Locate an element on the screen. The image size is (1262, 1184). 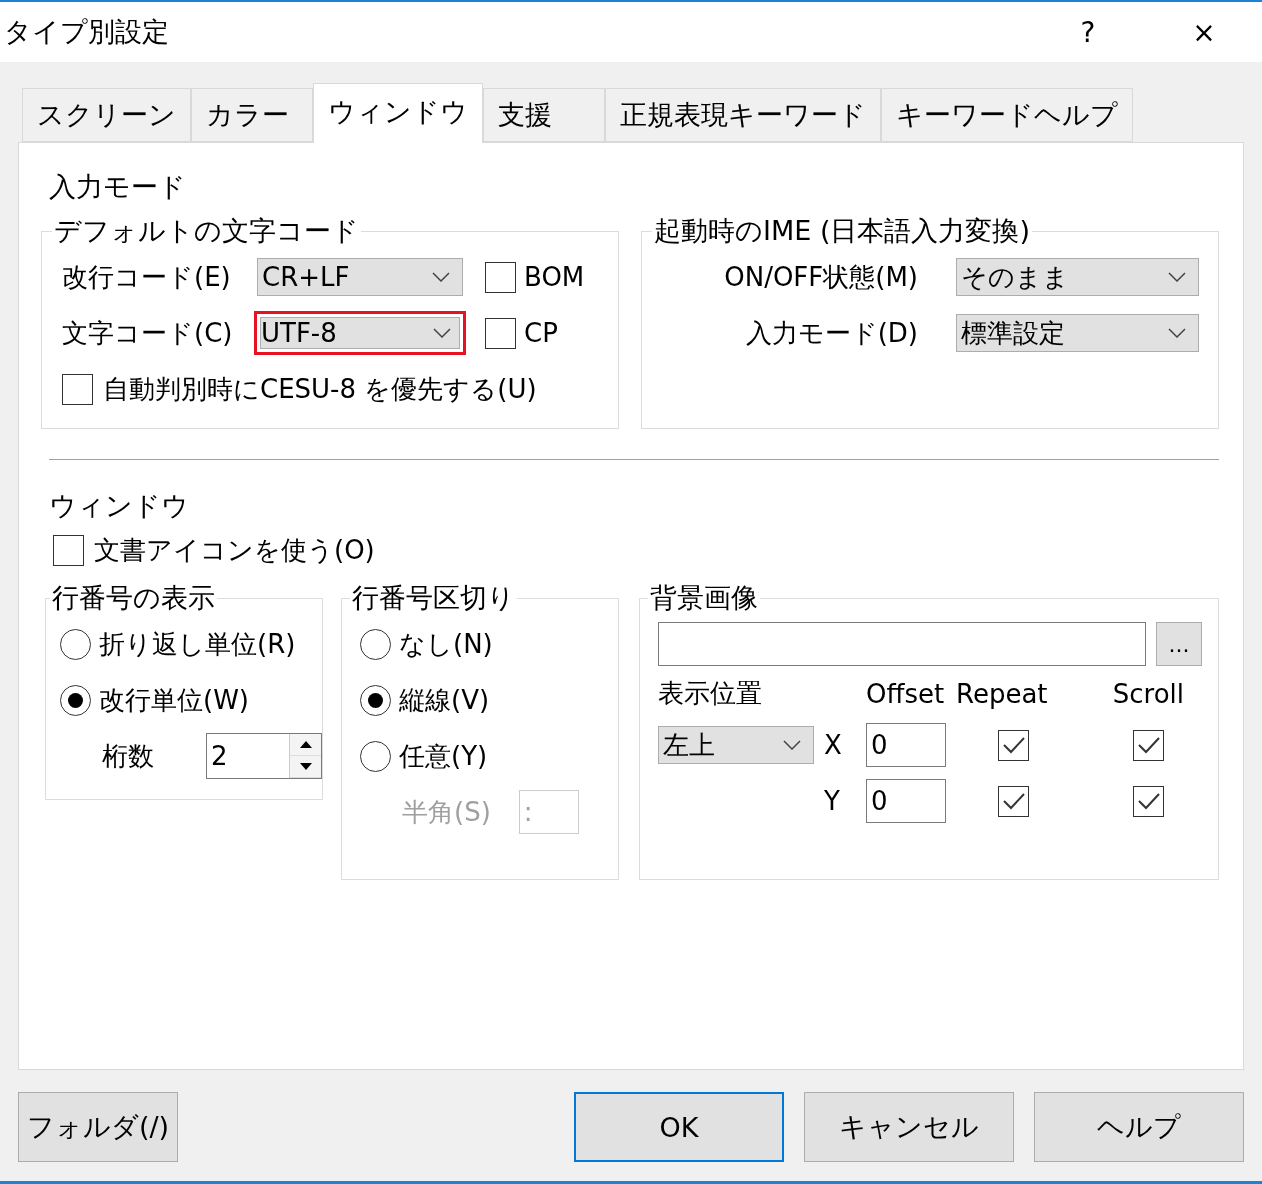
tab: キーワードヘルプ is located at coordinates (1007, 115).